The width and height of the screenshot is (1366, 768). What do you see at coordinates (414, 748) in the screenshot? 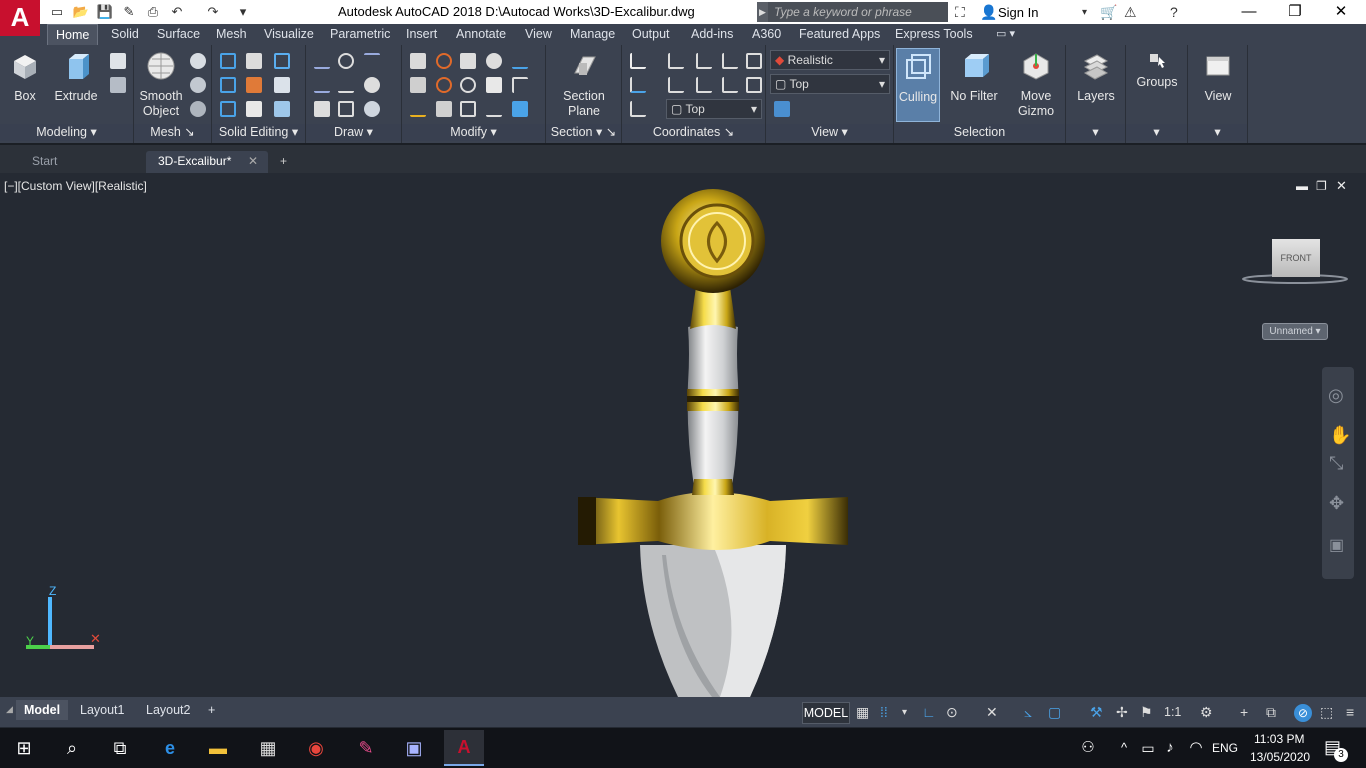
I see `media-app-icon: ▣` at bounding box center [414, 748].